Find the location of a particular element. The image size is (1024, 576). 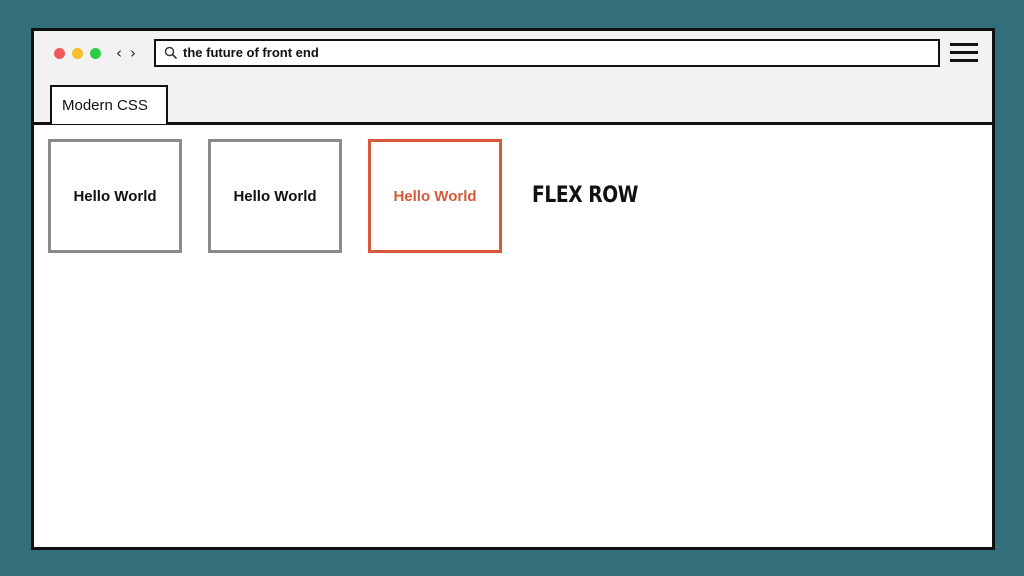

flex-item-box-3-highlighted: Hello World is located at coordinates (435, 196).